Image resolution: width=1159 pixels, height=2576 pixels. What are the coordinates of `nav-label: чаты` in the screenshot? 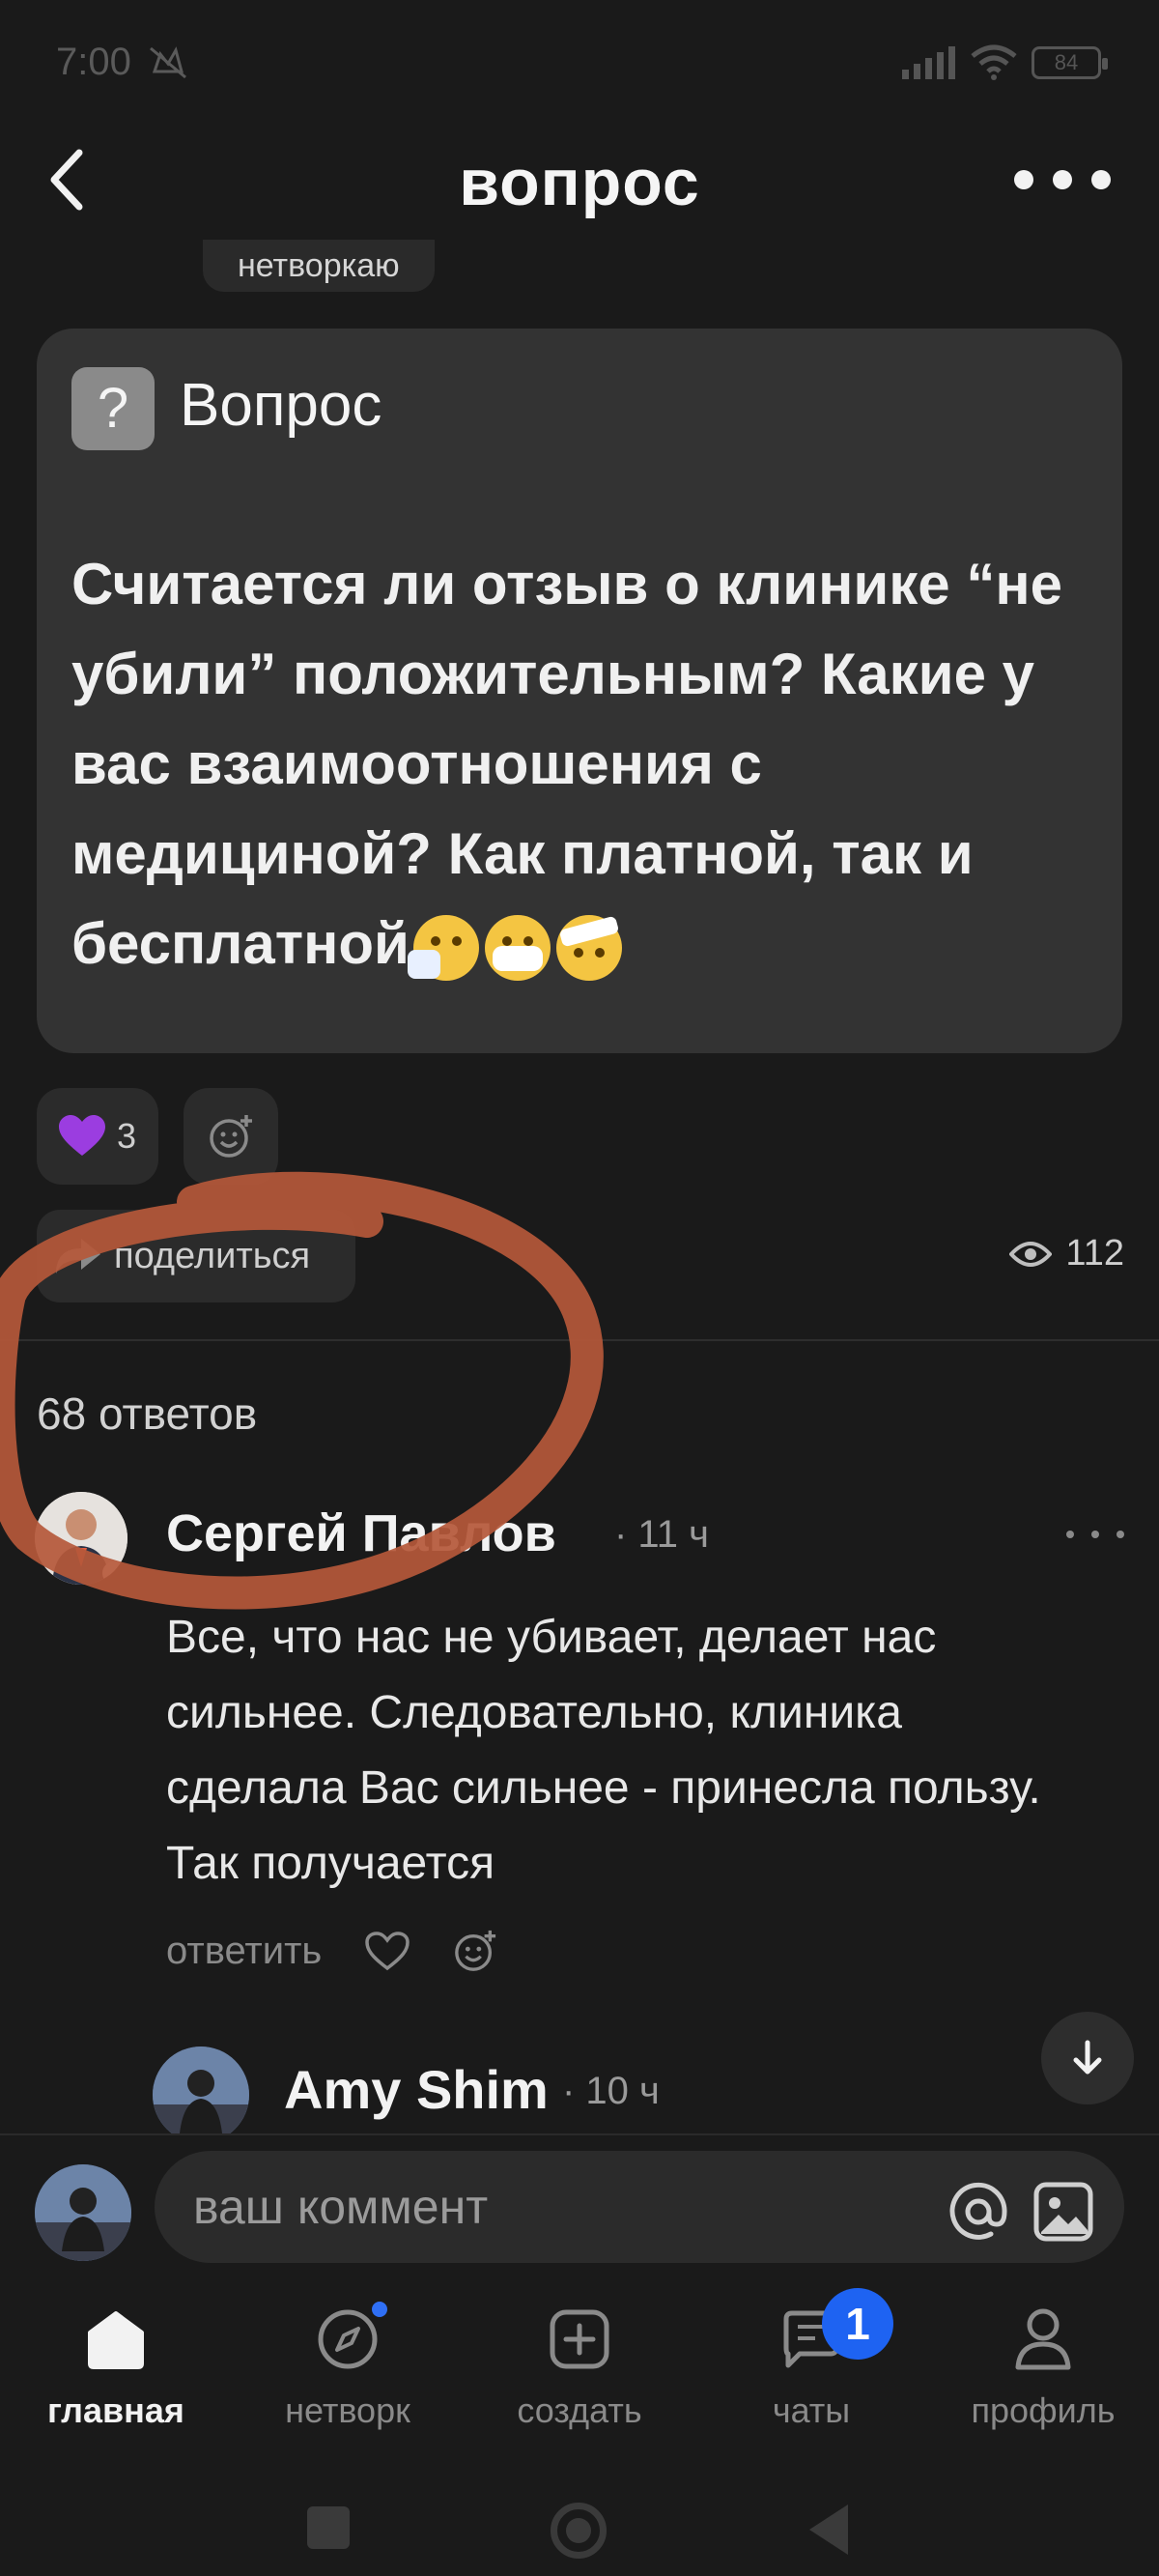 It's located at (812, 2410).